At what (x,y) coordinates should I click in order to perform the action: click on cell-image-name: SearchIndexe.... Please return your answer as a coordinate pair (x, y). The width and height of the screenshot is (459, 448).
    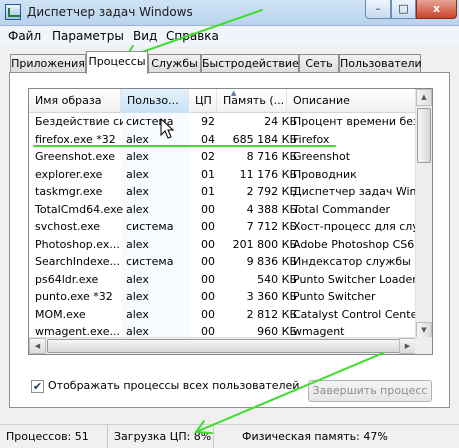
    Looking at the image, I should click on (77, 261).